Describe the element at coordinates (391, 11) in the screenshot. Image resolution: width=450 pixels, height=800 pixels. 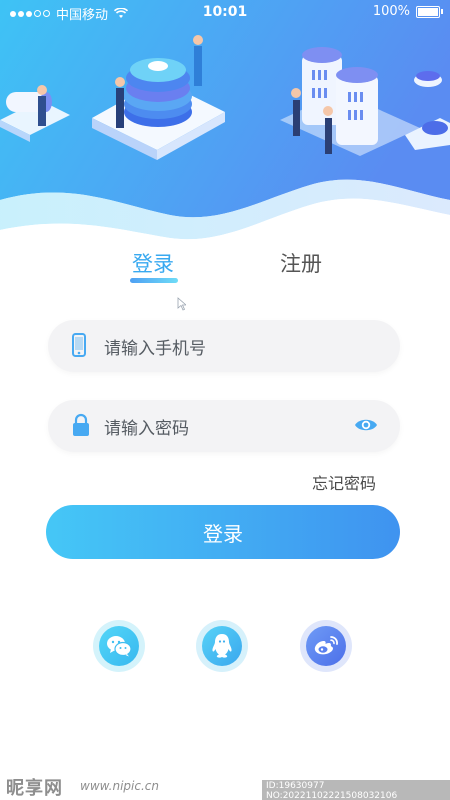
I see `battery-label: 100%` at that location.